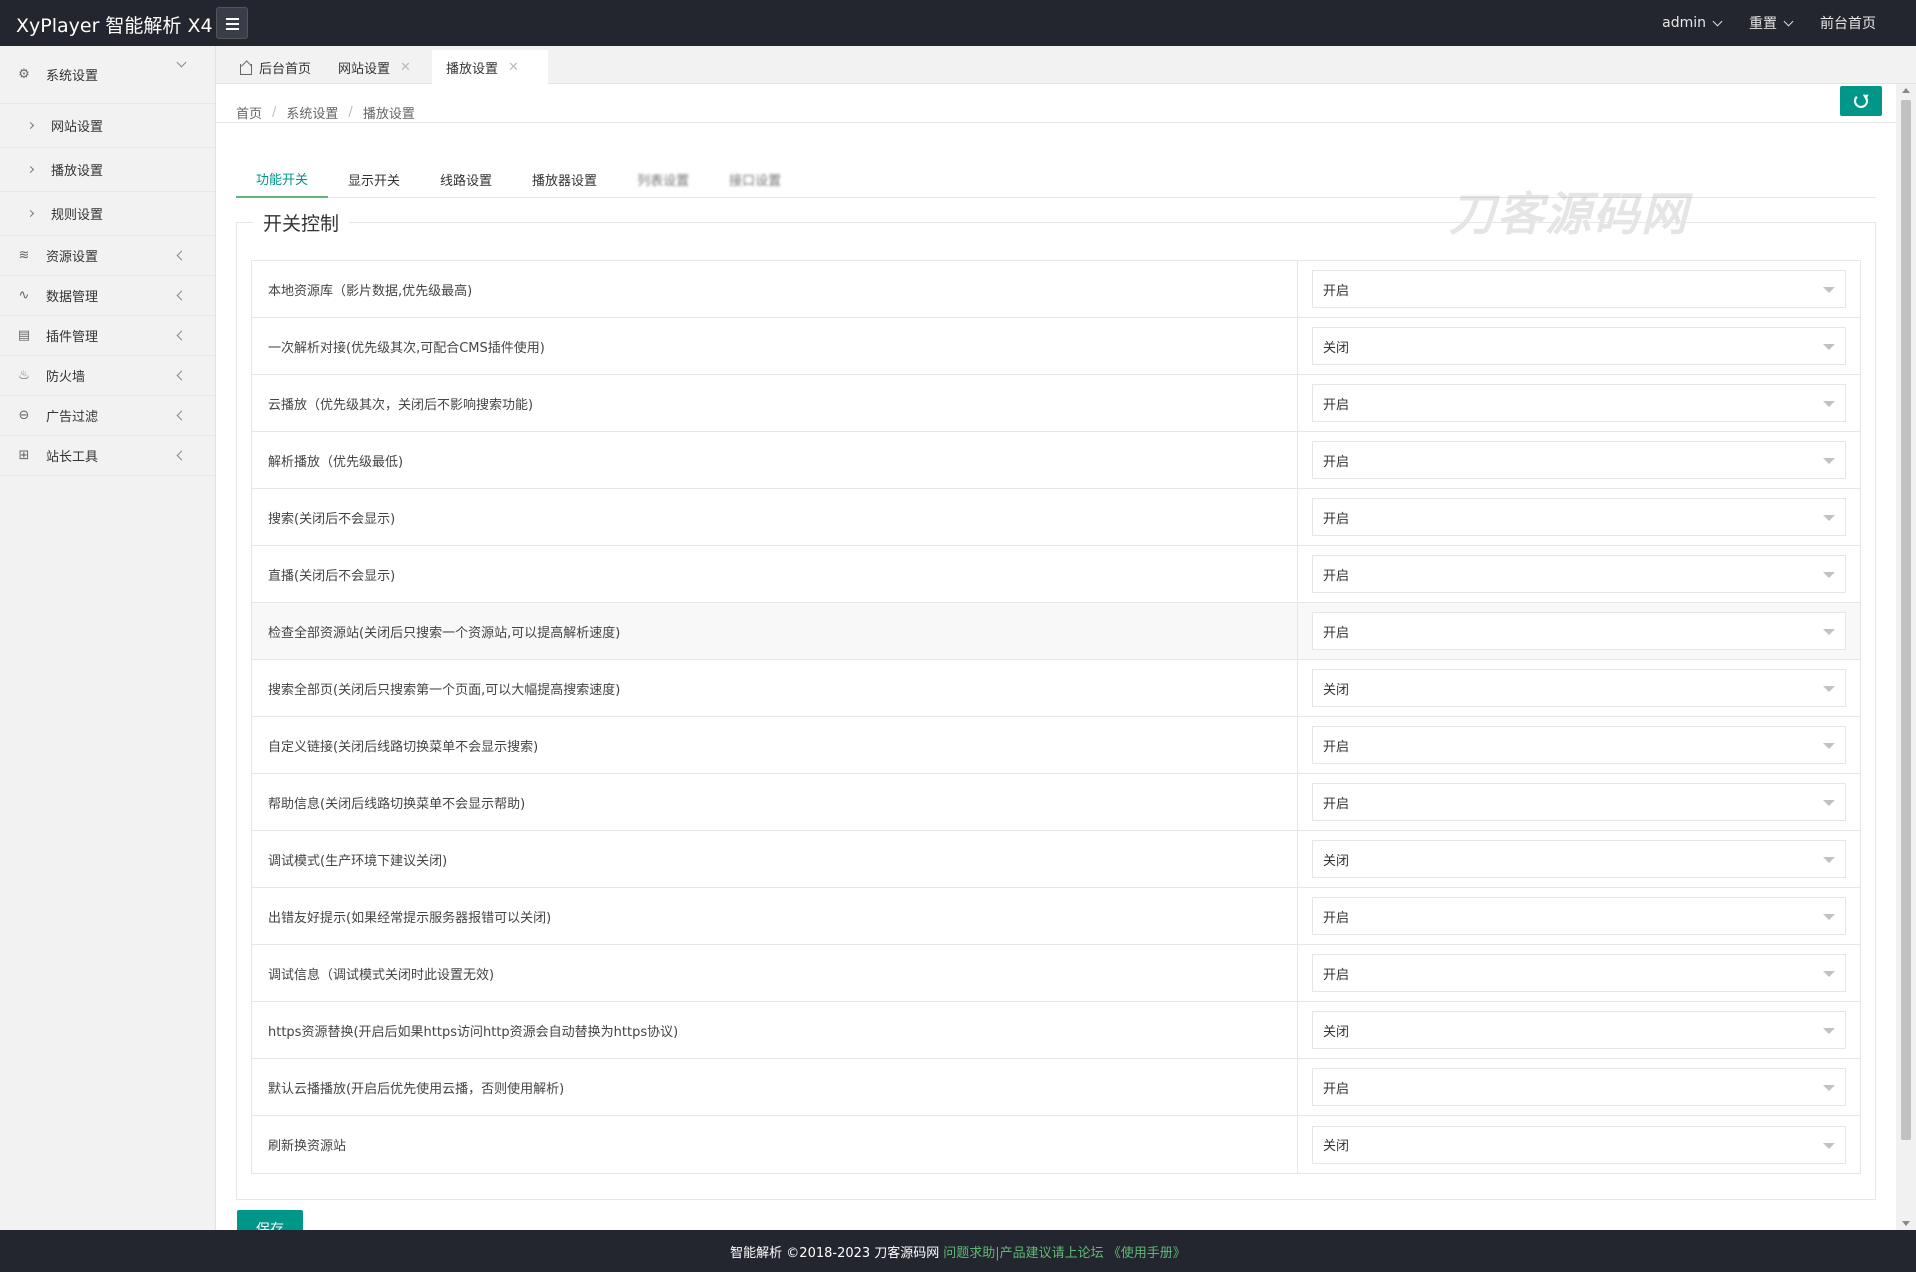  I want to click on tab-player-settings: 播放器设置, so click(564, 179).